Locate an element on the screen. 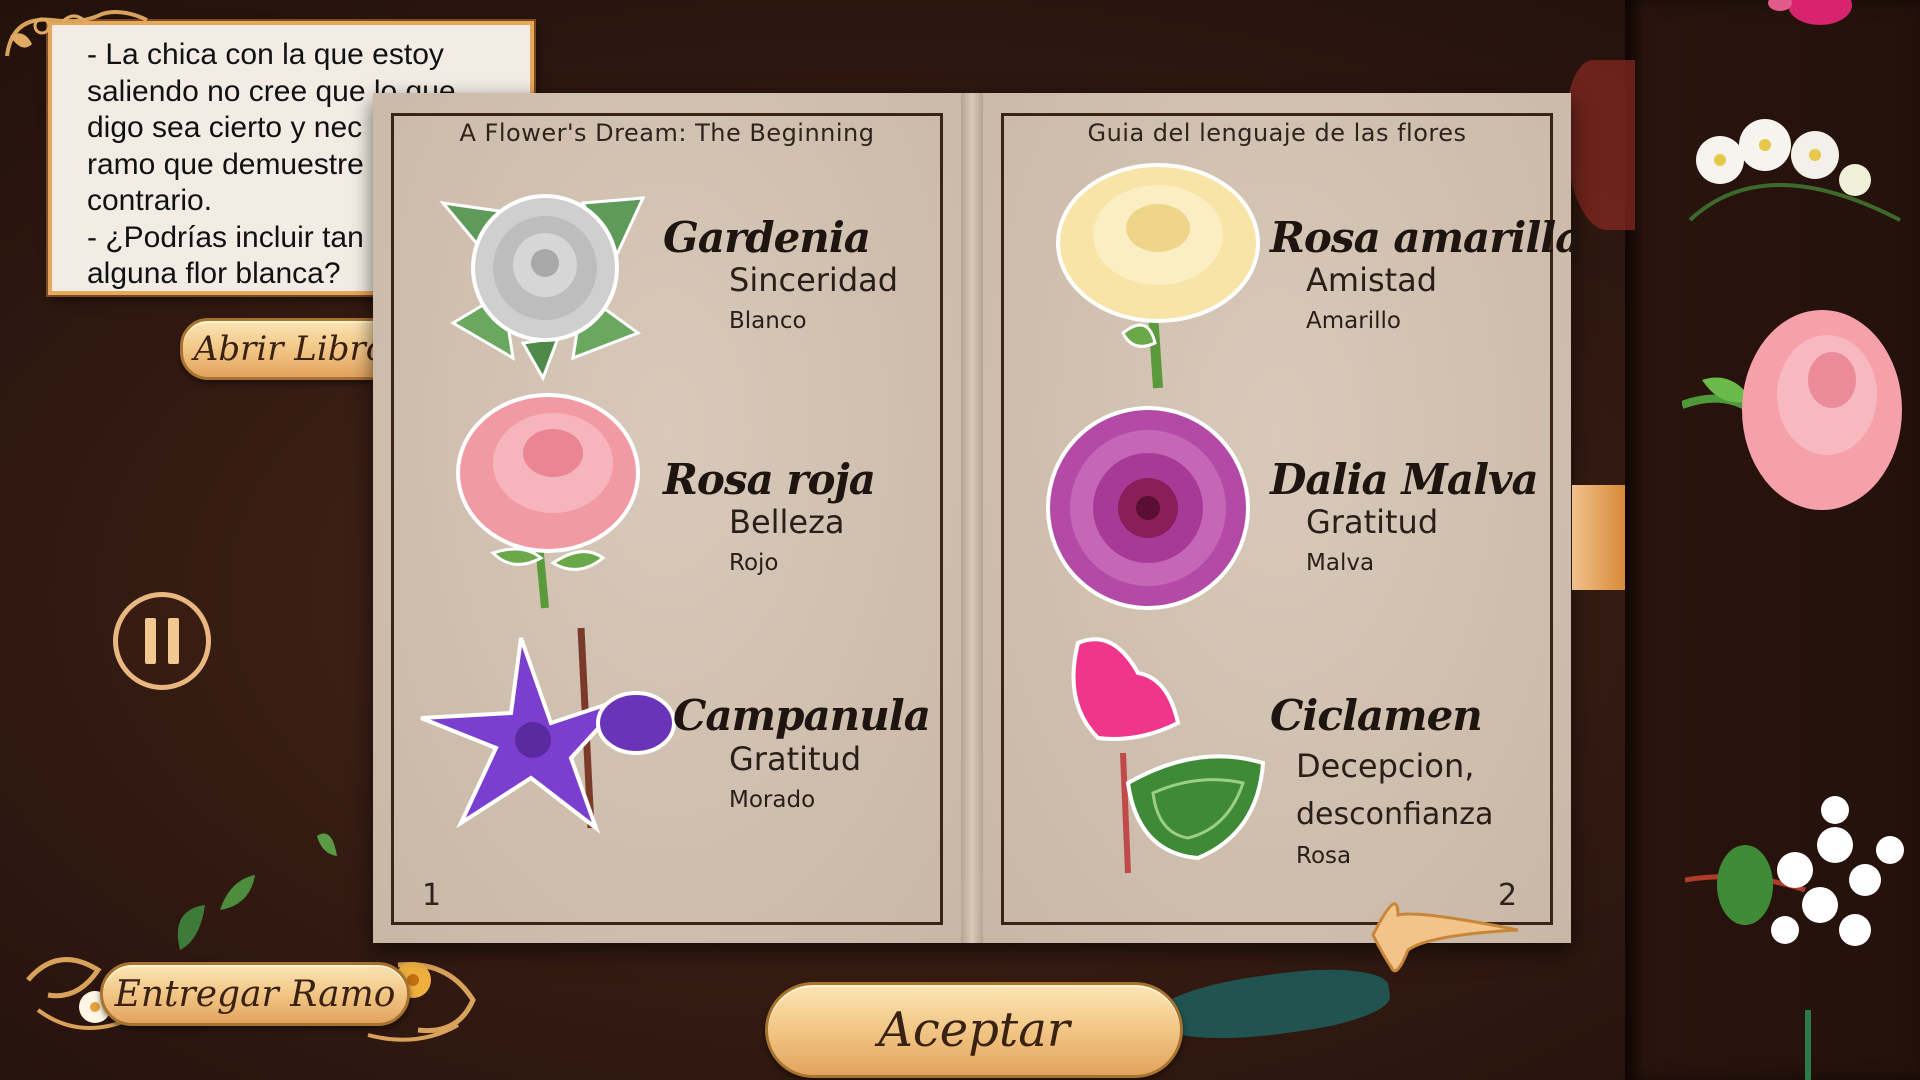  flower-meaning: Amistad is located at coordinates (1372, 280).